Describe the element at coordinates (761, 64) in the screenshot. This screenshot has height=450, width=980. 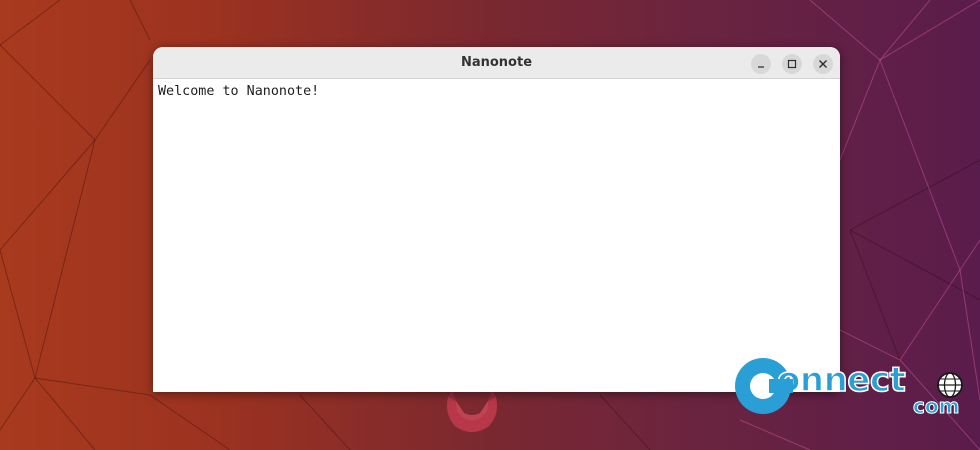
I see `minimize-button` at that location.